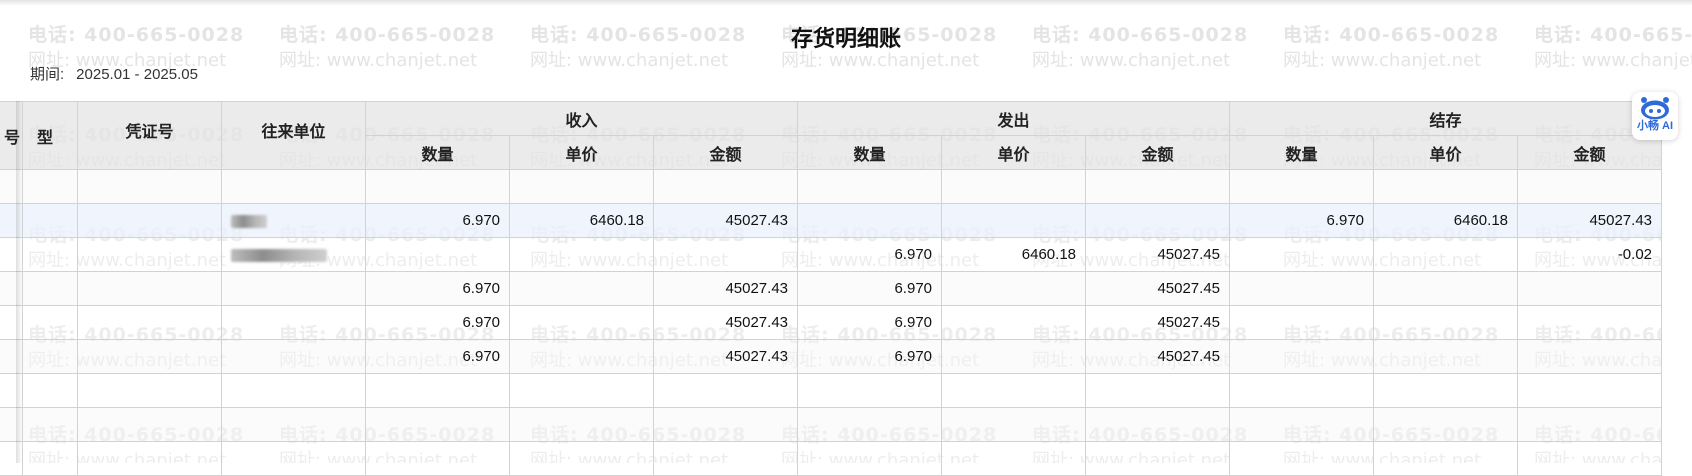 Image resolution: width=1692 pixels, height=476 pixels. Describe the element at coordinates (726, 152) in the screenshot. I see `header-in-amount: 金额` at that location.